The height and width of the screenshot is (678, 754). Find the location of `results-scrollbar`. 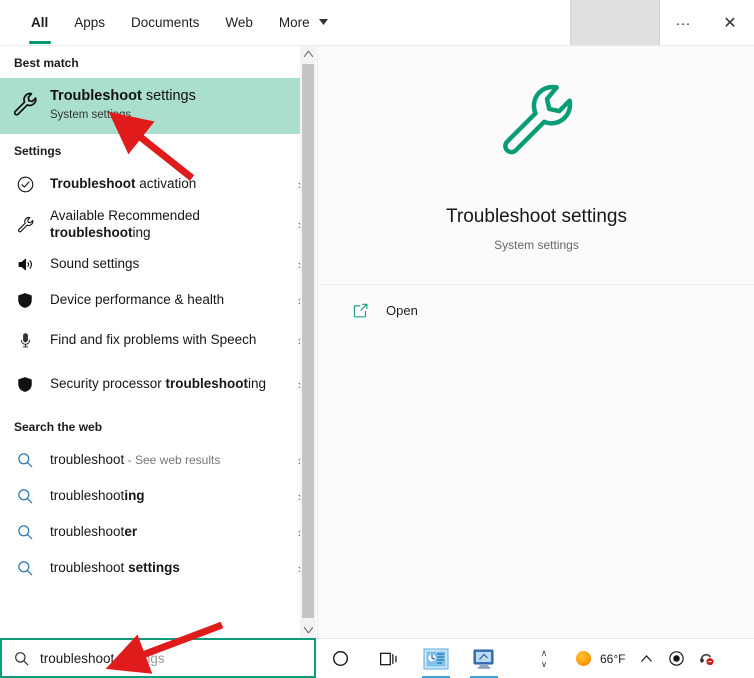

results-scrollbar is located at coordinates (308, 342).